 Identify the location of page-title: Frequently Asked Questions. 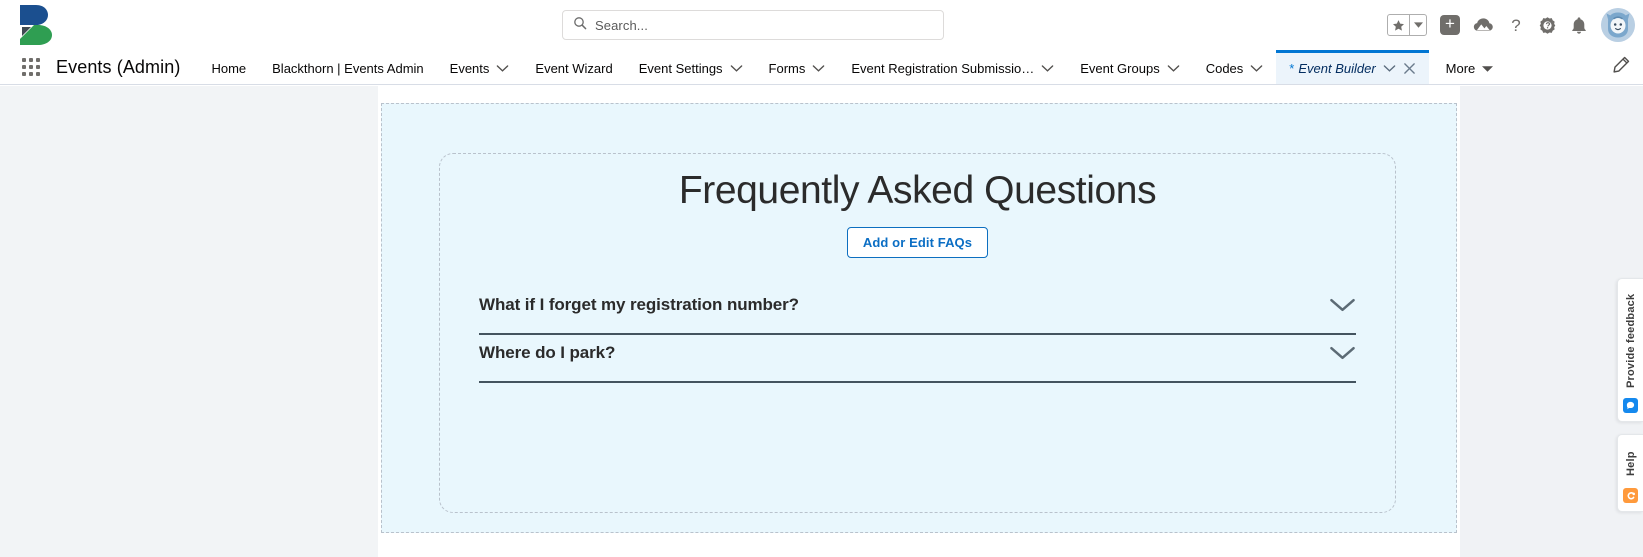
(917, 190).